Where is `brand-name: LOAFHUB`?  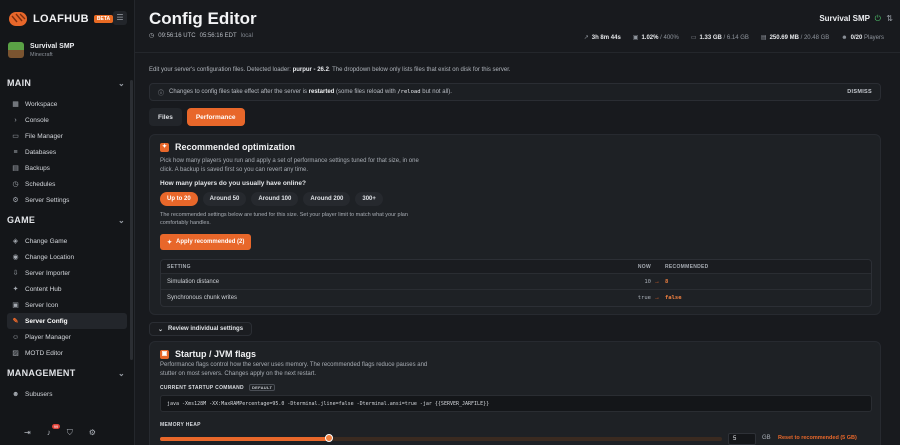
brand-name: LOAFHUB is located at coordinates (61, 19).